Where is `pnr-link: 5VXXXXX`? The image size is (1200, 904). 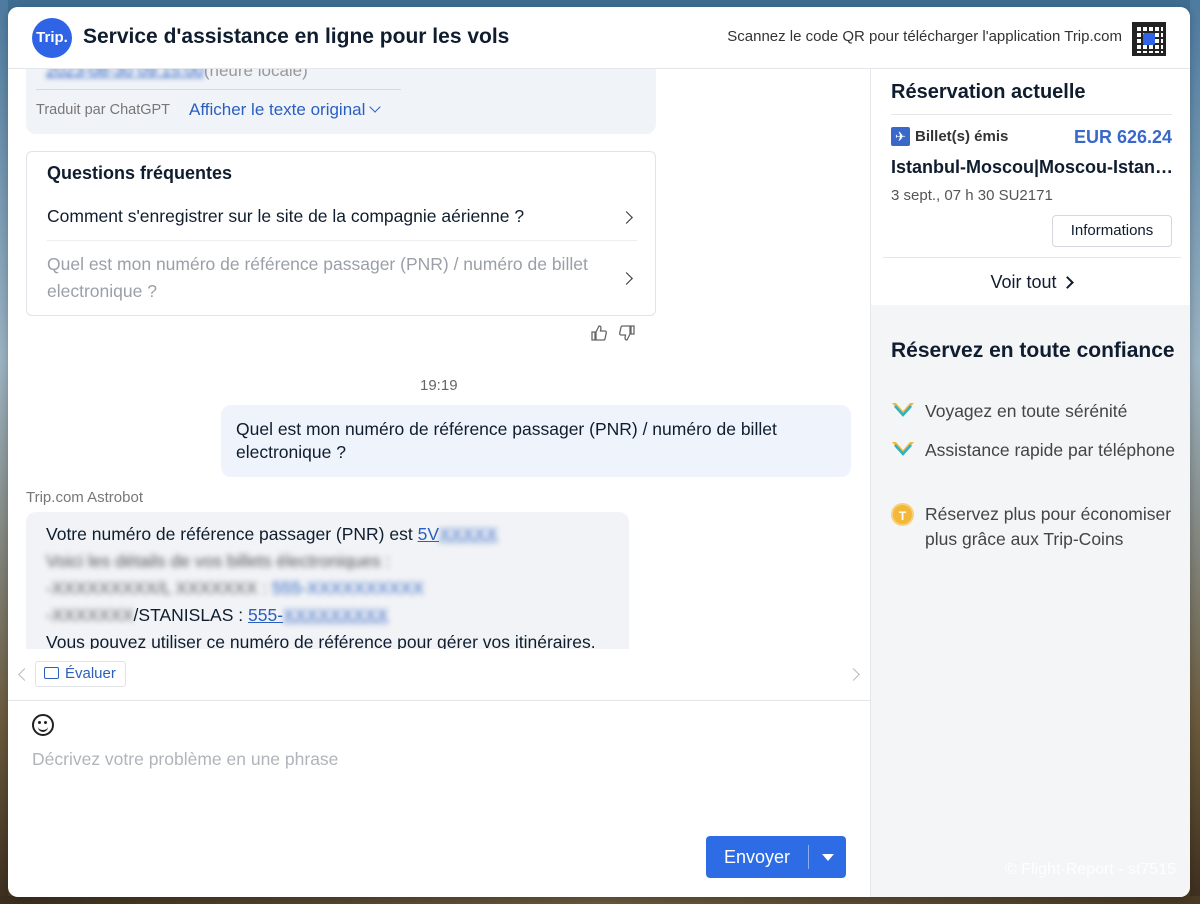 pnr-link: 5VXXXXX is located at coordinates (458, 534).